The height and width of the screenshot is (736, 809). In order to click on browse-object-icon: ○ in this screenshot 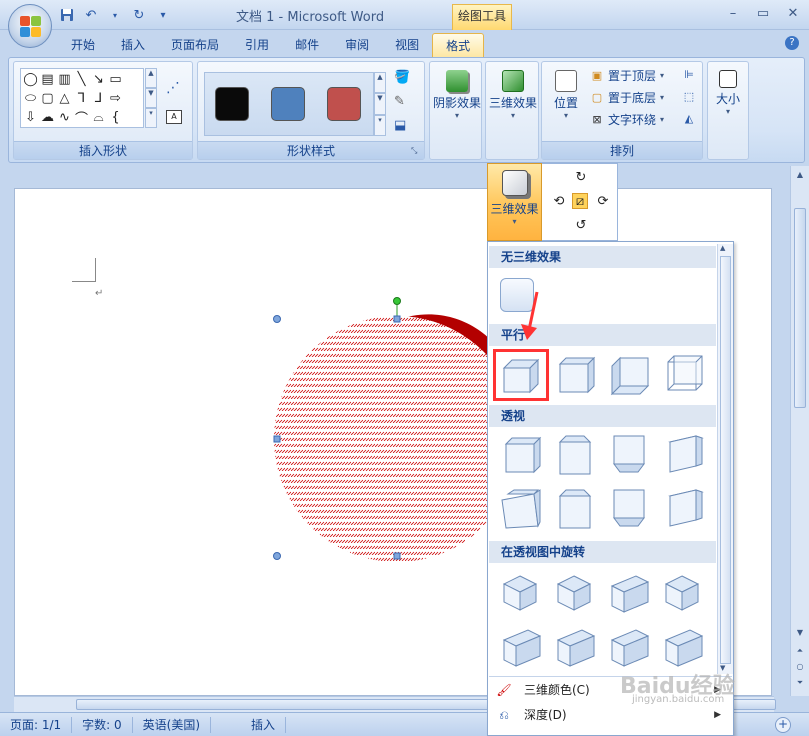, I will do `click(800, 668)`.